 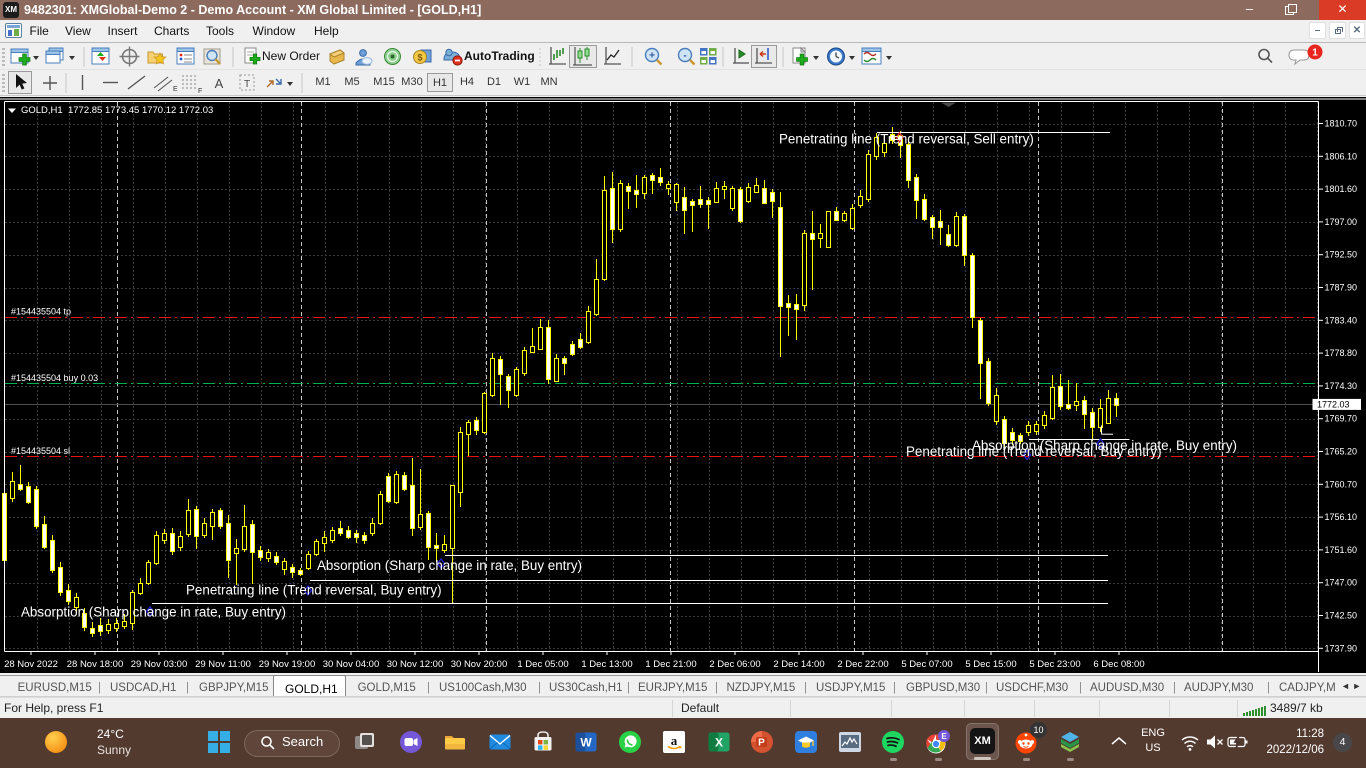 I want to click on svg-text: 1783.40, so click(x=1341, y=320).